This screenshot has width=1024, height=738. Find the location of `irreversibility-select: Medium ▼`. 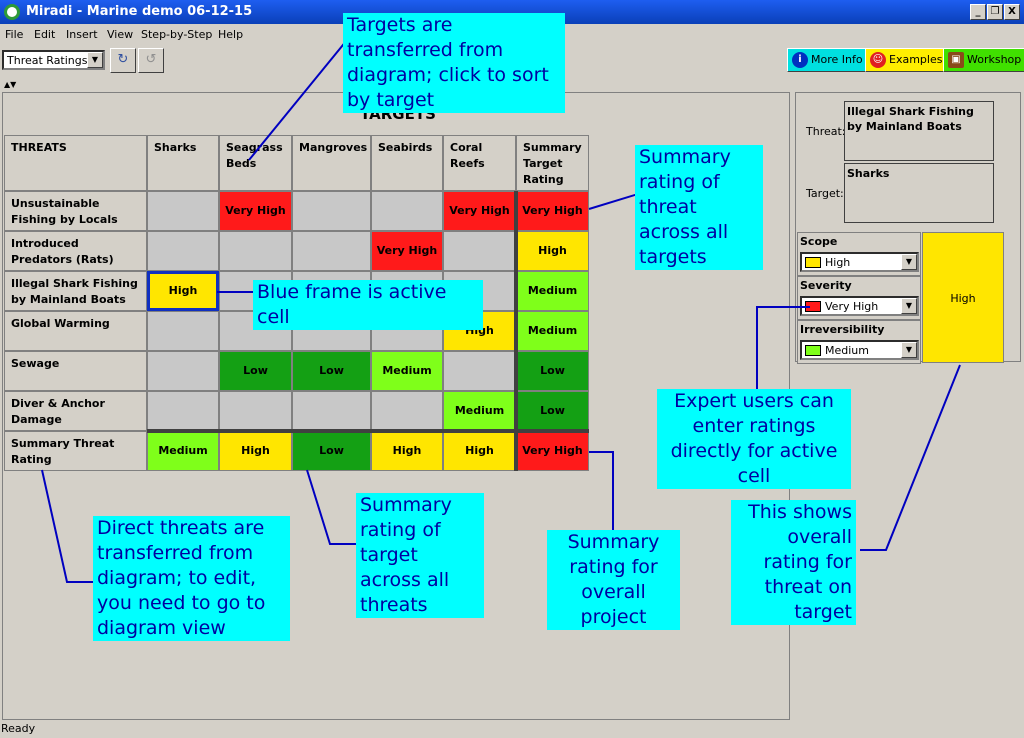

irreversibility-select: Medium ▼ is located at coordinates (859, 350).